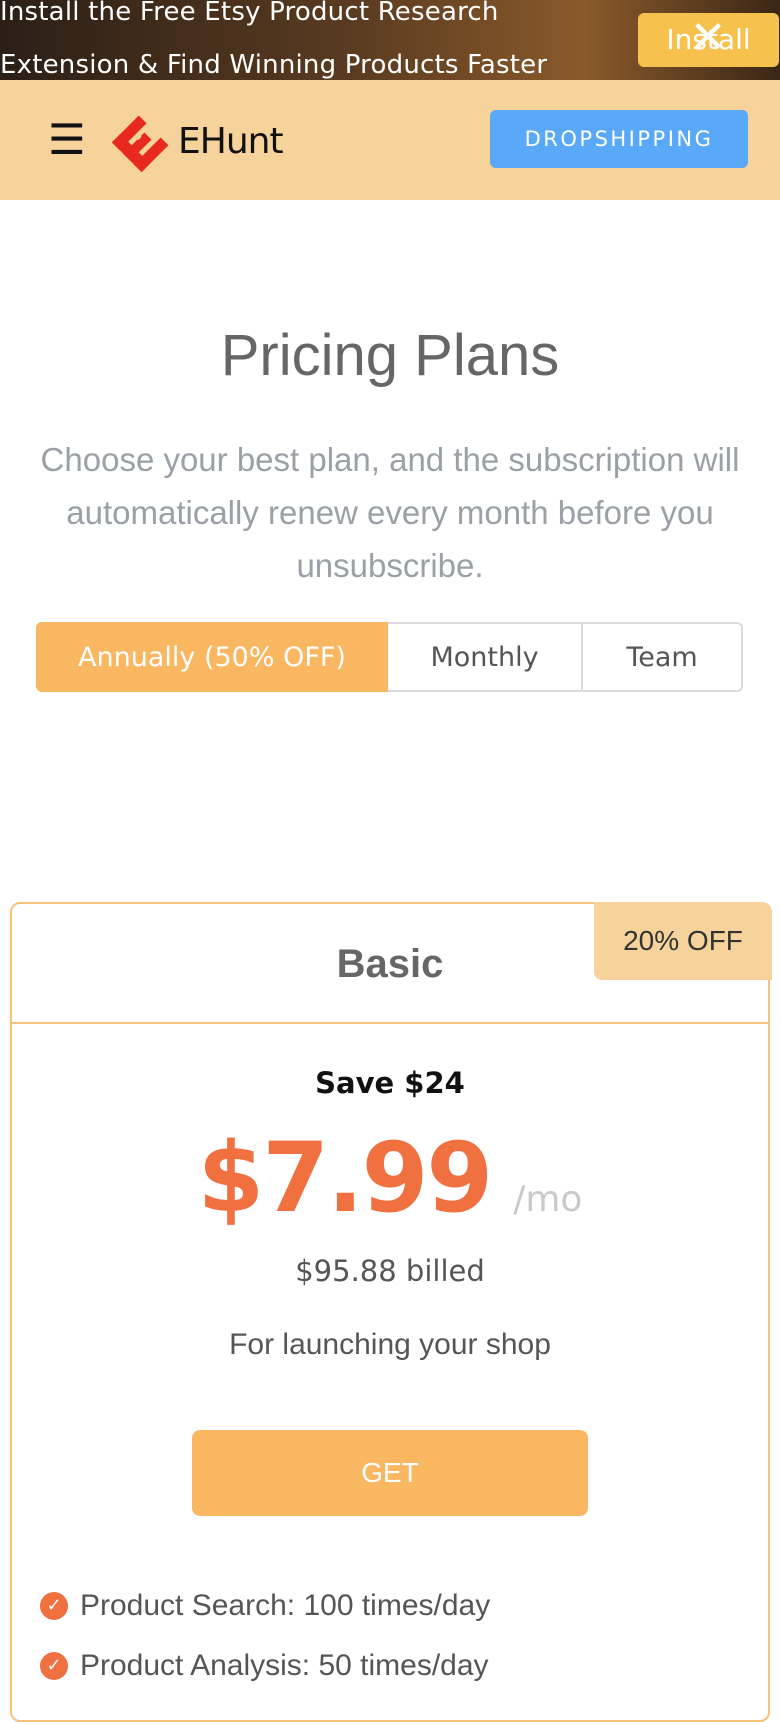 The height and width of the screenshot is (1722, 780). What do you see at coordinates (390, 1271) in the screenshot?
I see `billed-amount: $95.88 billed` at bounding box center [390, 1271].